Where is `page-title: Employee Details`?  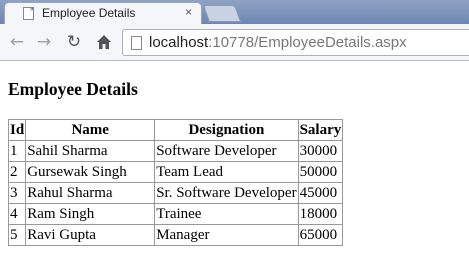
page-title: Employee Details is located at coordinates (73, 89).